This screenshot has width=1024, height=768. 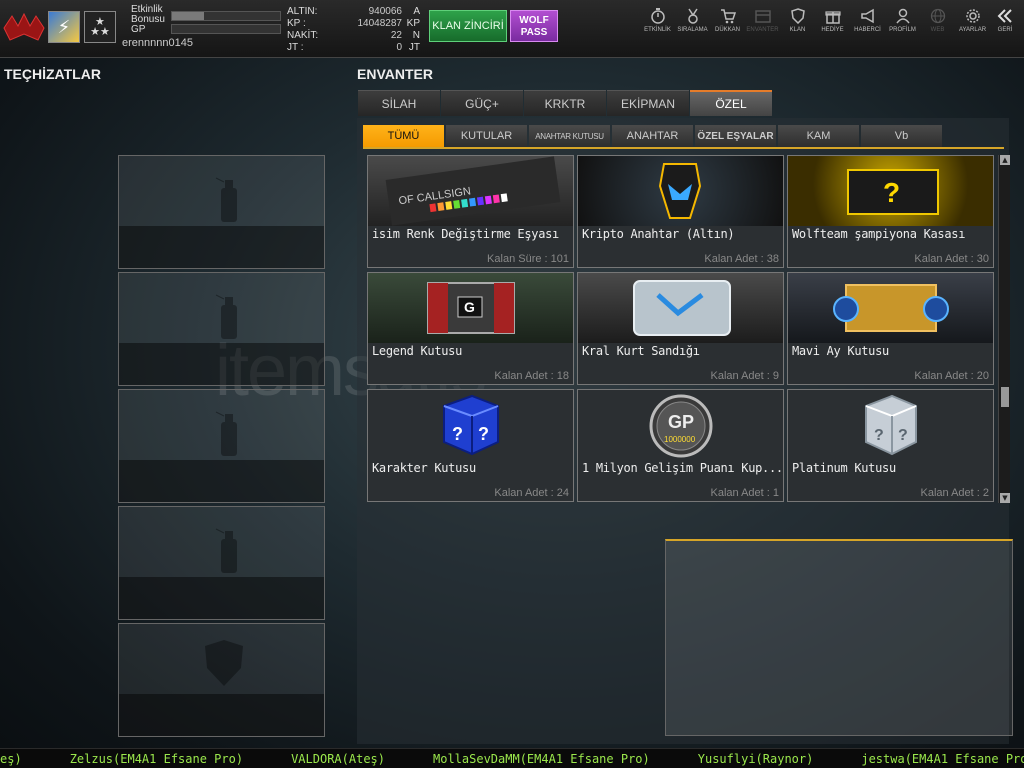 I want to click on inventory-item: Kral Kurt Sandığı Kalan Adet : 9, so click(x=680, y=328).